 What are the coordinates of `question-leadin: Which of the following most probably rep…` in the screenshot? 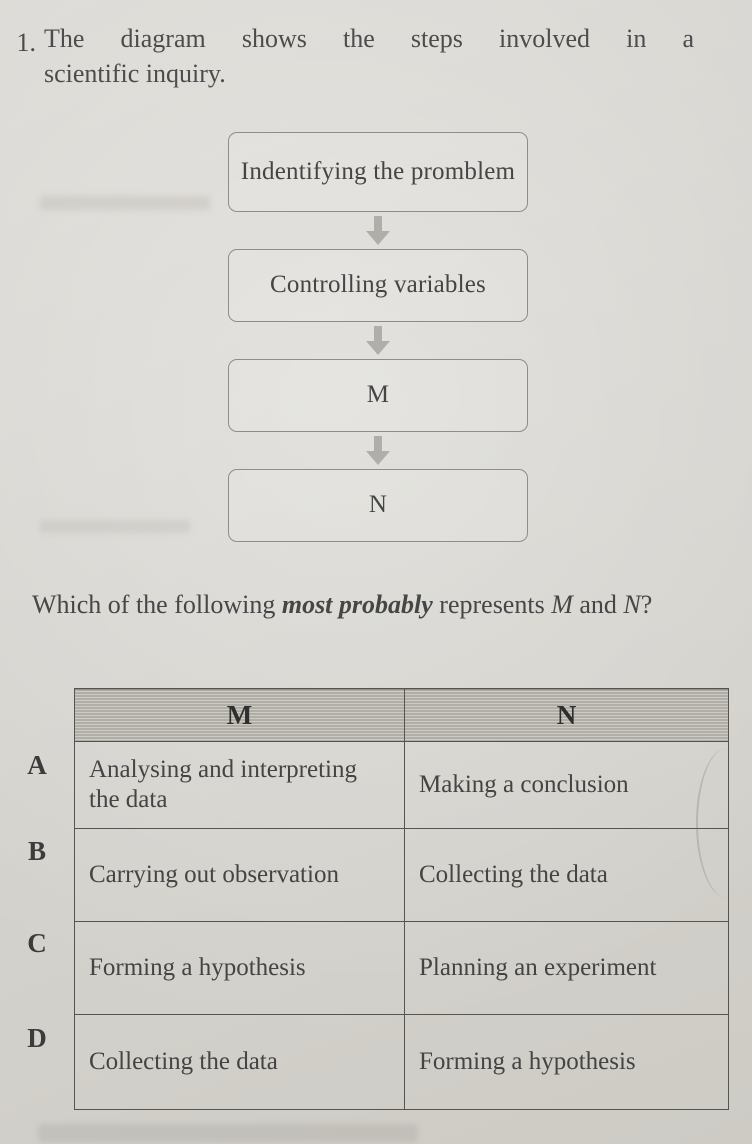 It's located at (382, 605).